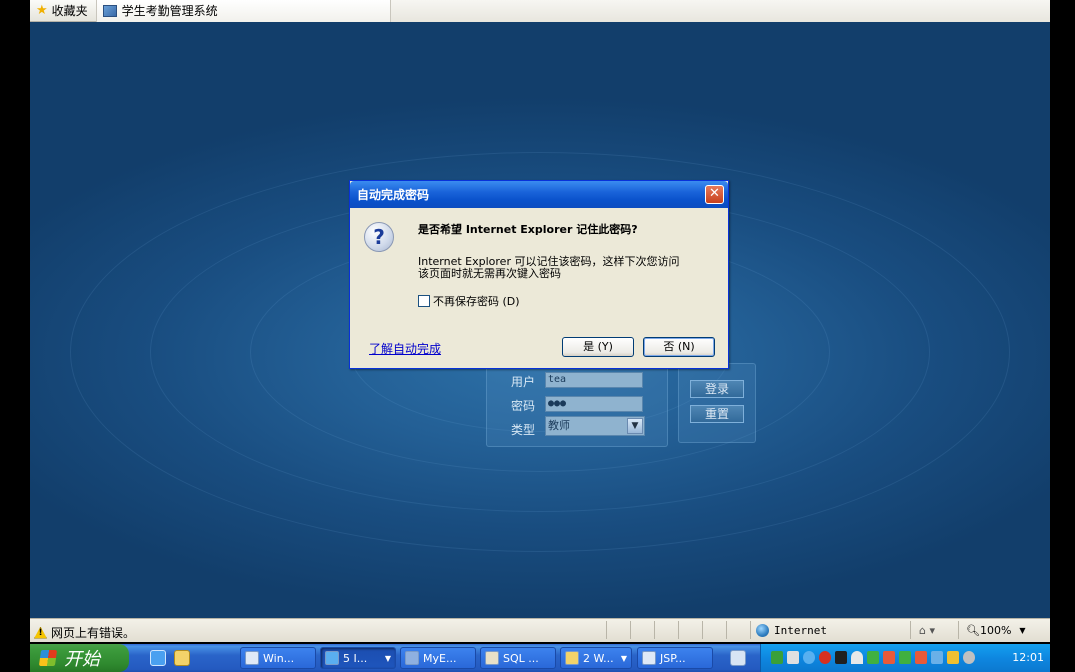  Describe the element at coordinates (93, 633) in the screenshot. I see `status-warning-text: 网页上有错误。` at that location.